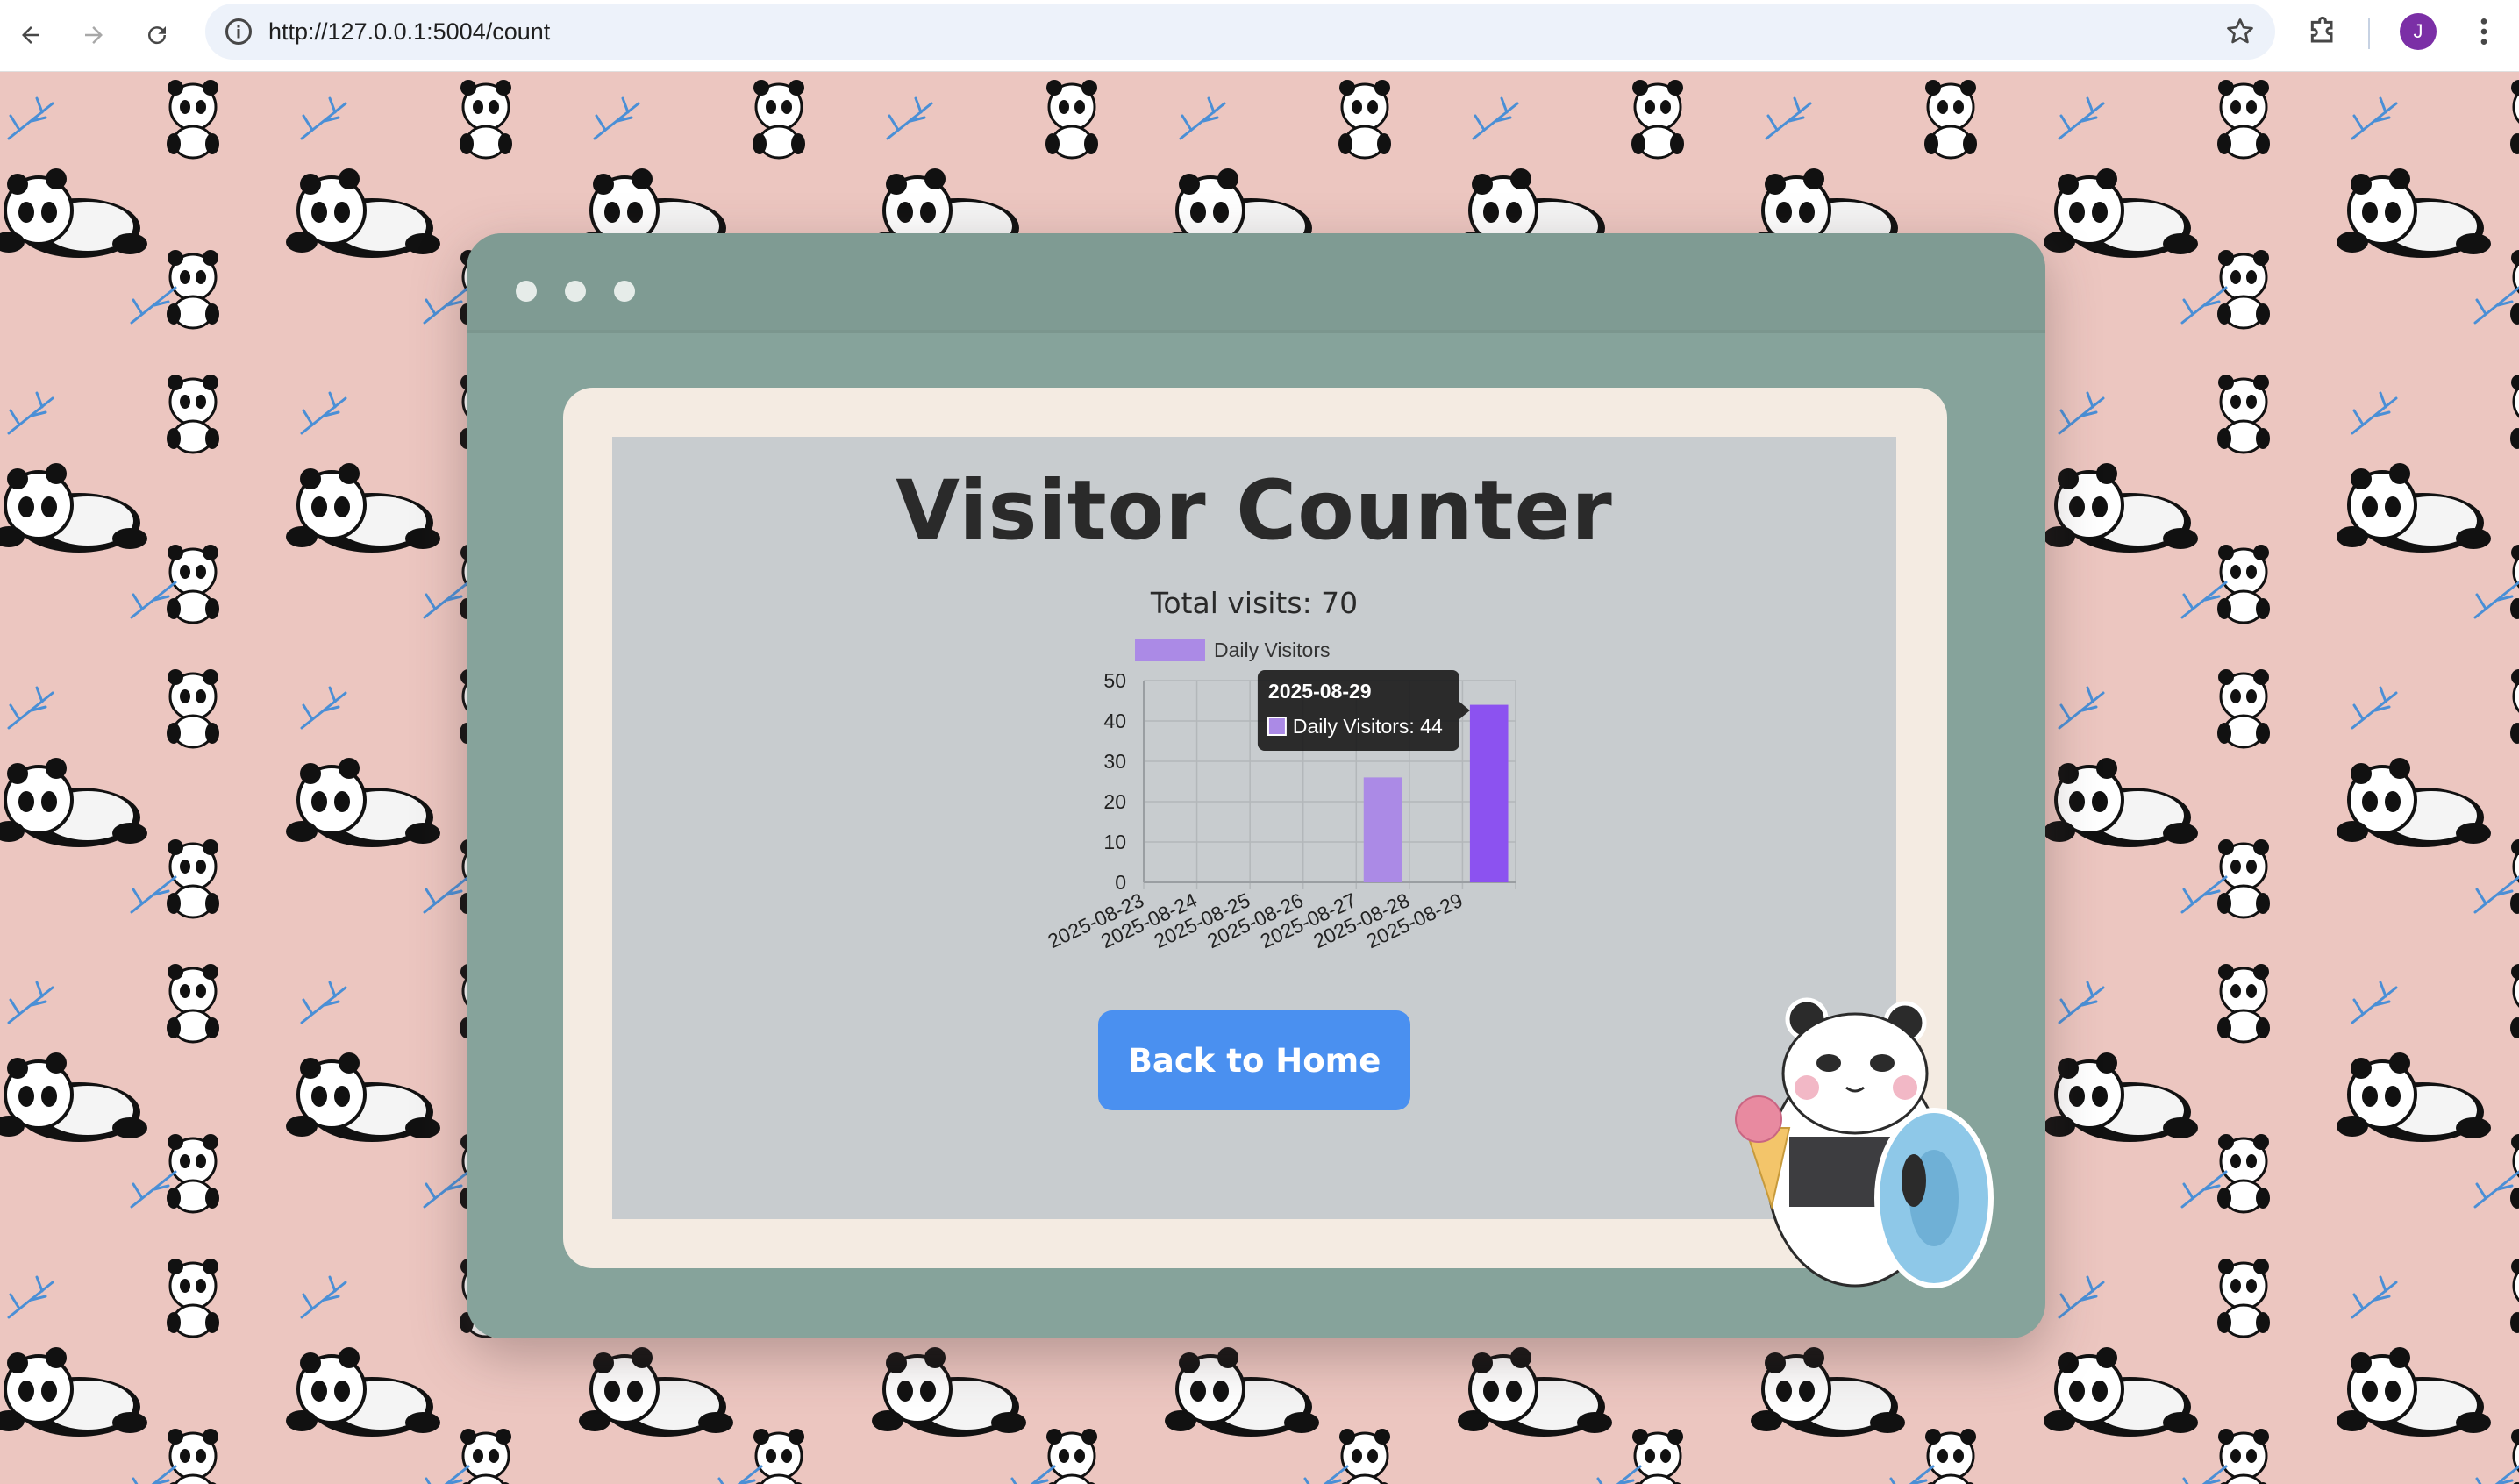 The image size is (2519, 1484). I want to click on titlebar-divider, so click(1256, 332).